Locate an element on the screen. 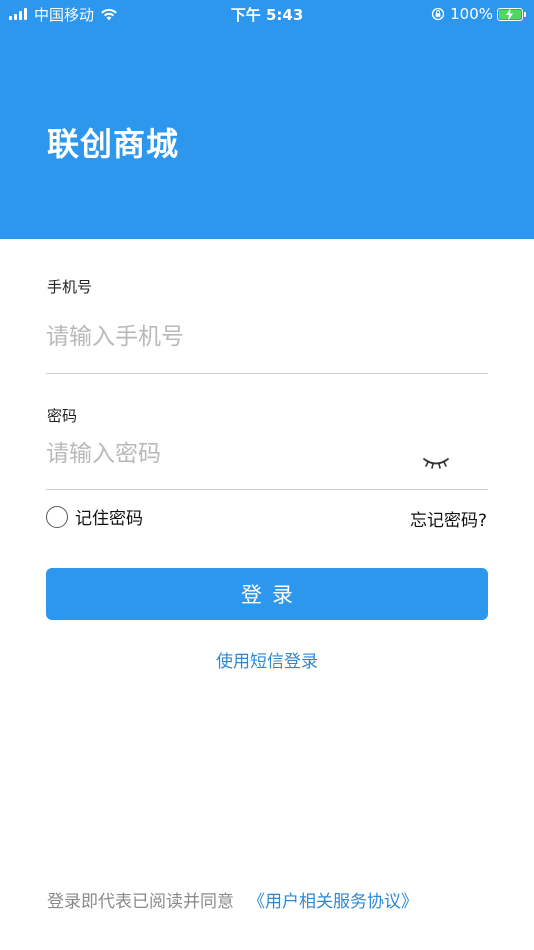 The height and width of the screenshot is (950, 534). phone-label: 手机号 is located at coordinates (70, 287).